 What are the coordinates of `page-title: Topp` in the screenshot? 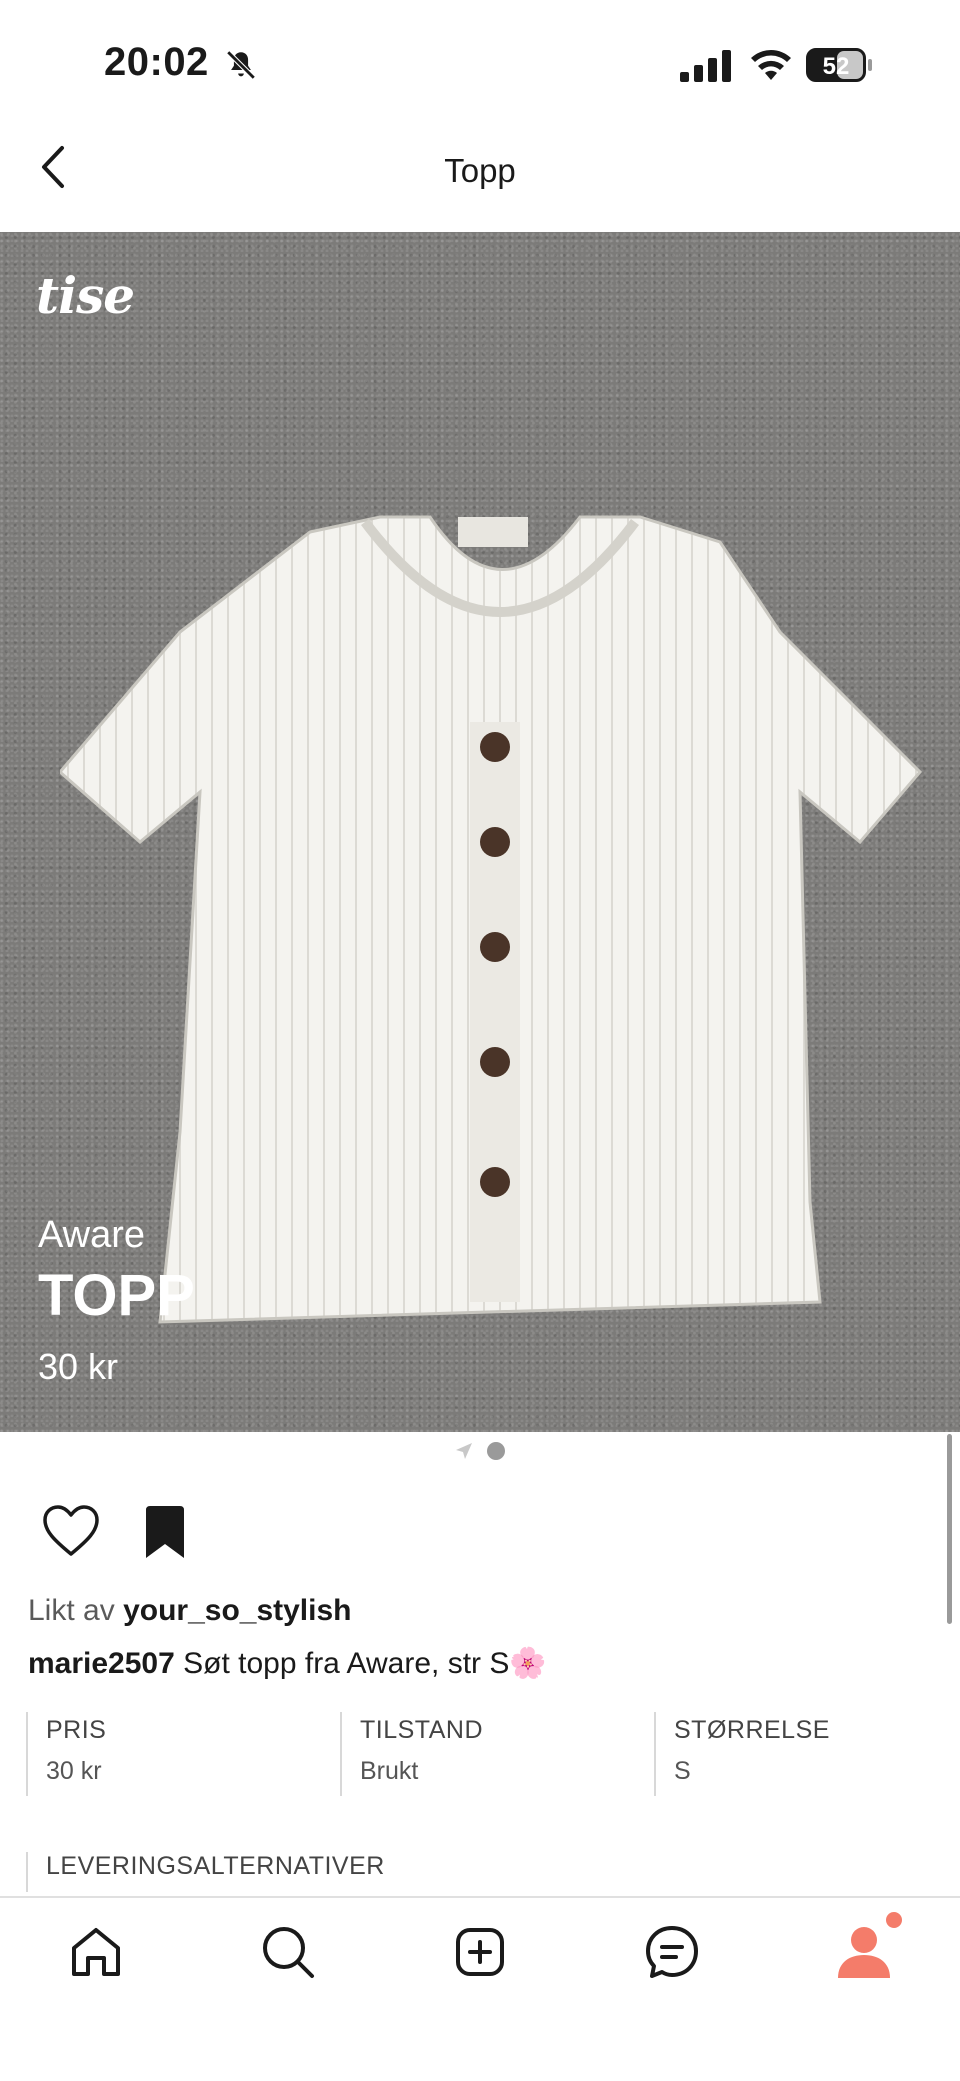 It's located at (480, 170).